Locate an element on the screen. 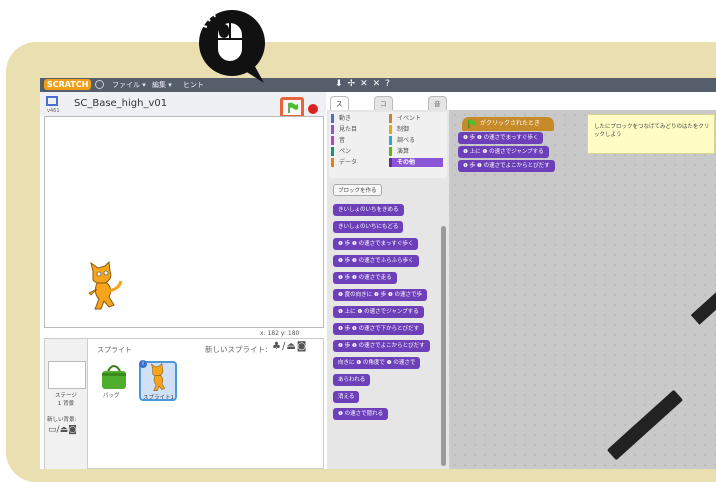 The height and width of the screenshot is (482, 716). tab-costumes: コスチューム is located at coordinates (383, 137).